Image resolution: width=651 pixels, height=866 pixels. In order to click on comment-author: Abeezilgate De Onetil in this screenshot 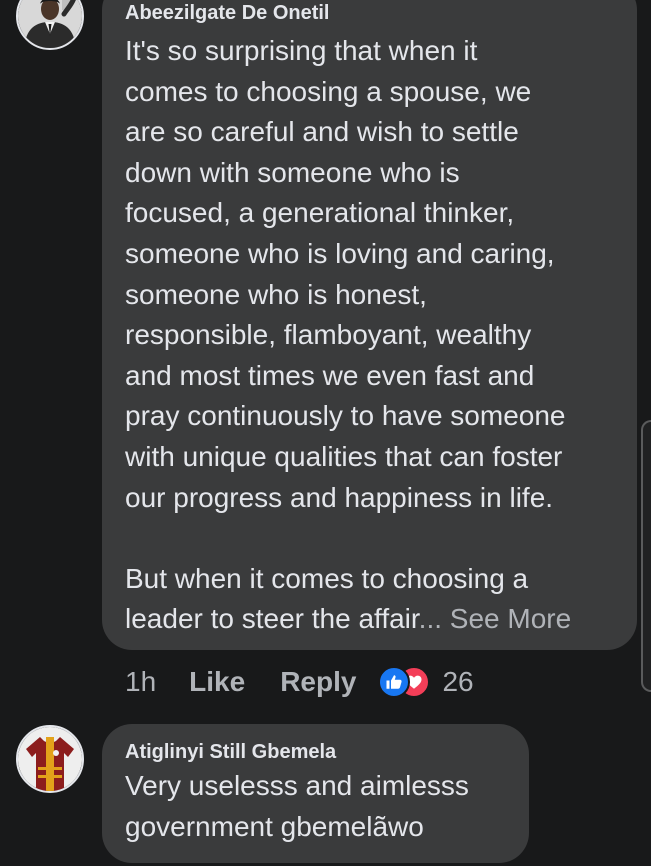, I will do `click(370, 13)`.